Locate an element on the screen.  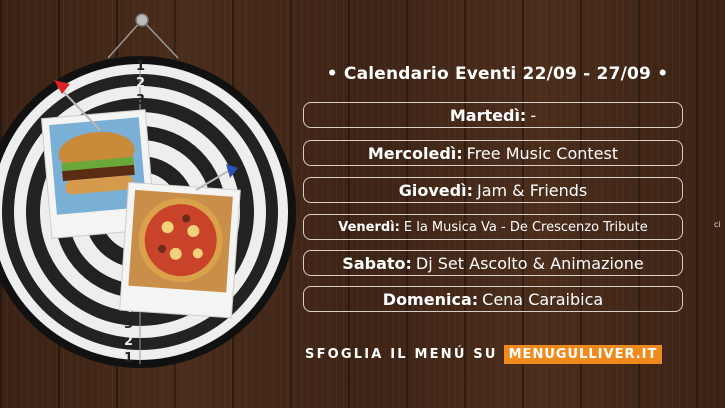
event-row-giovedi: Giovedì: Jam & Friends is located at coordinates (493, 190).